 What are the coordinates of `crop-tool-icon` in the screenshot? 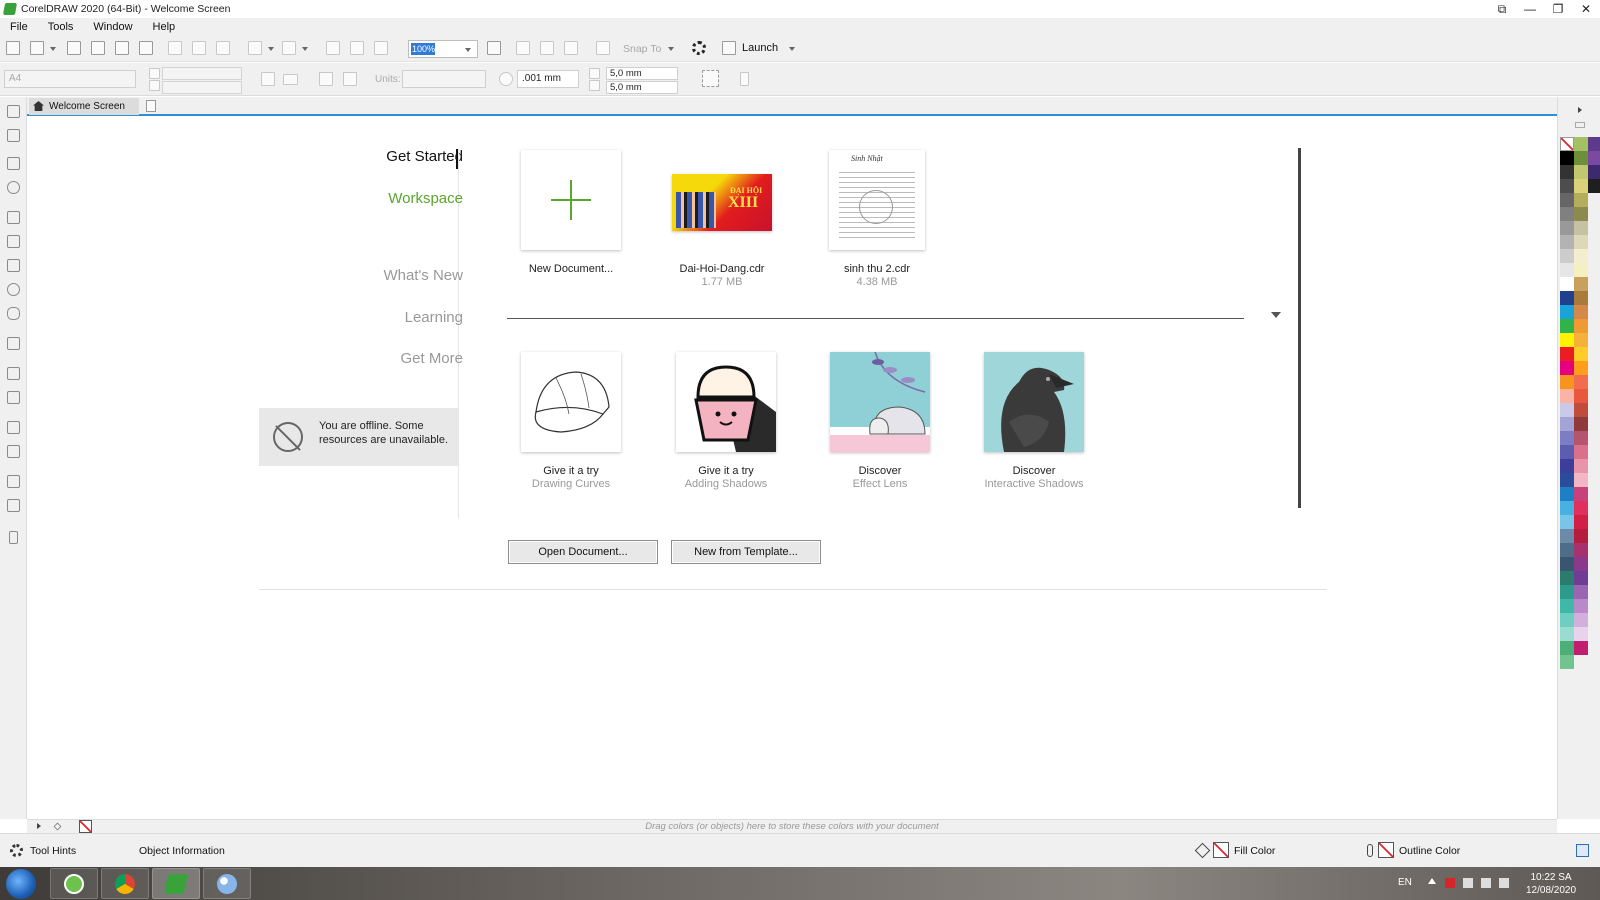 It's located at (13, 163).